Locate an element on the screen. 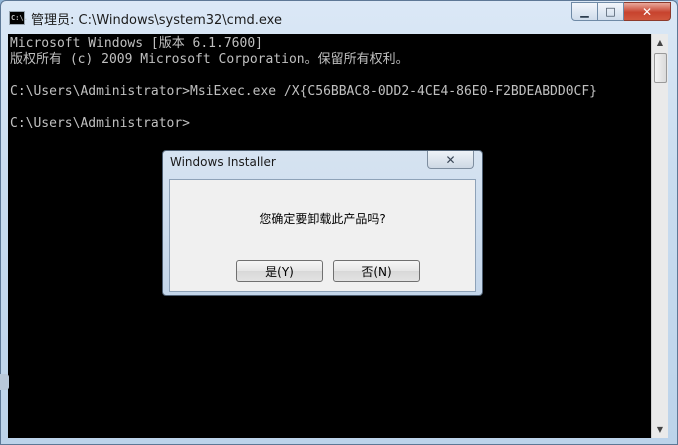  dialog-close-button: ✕ is located at coordinates (450, 160).